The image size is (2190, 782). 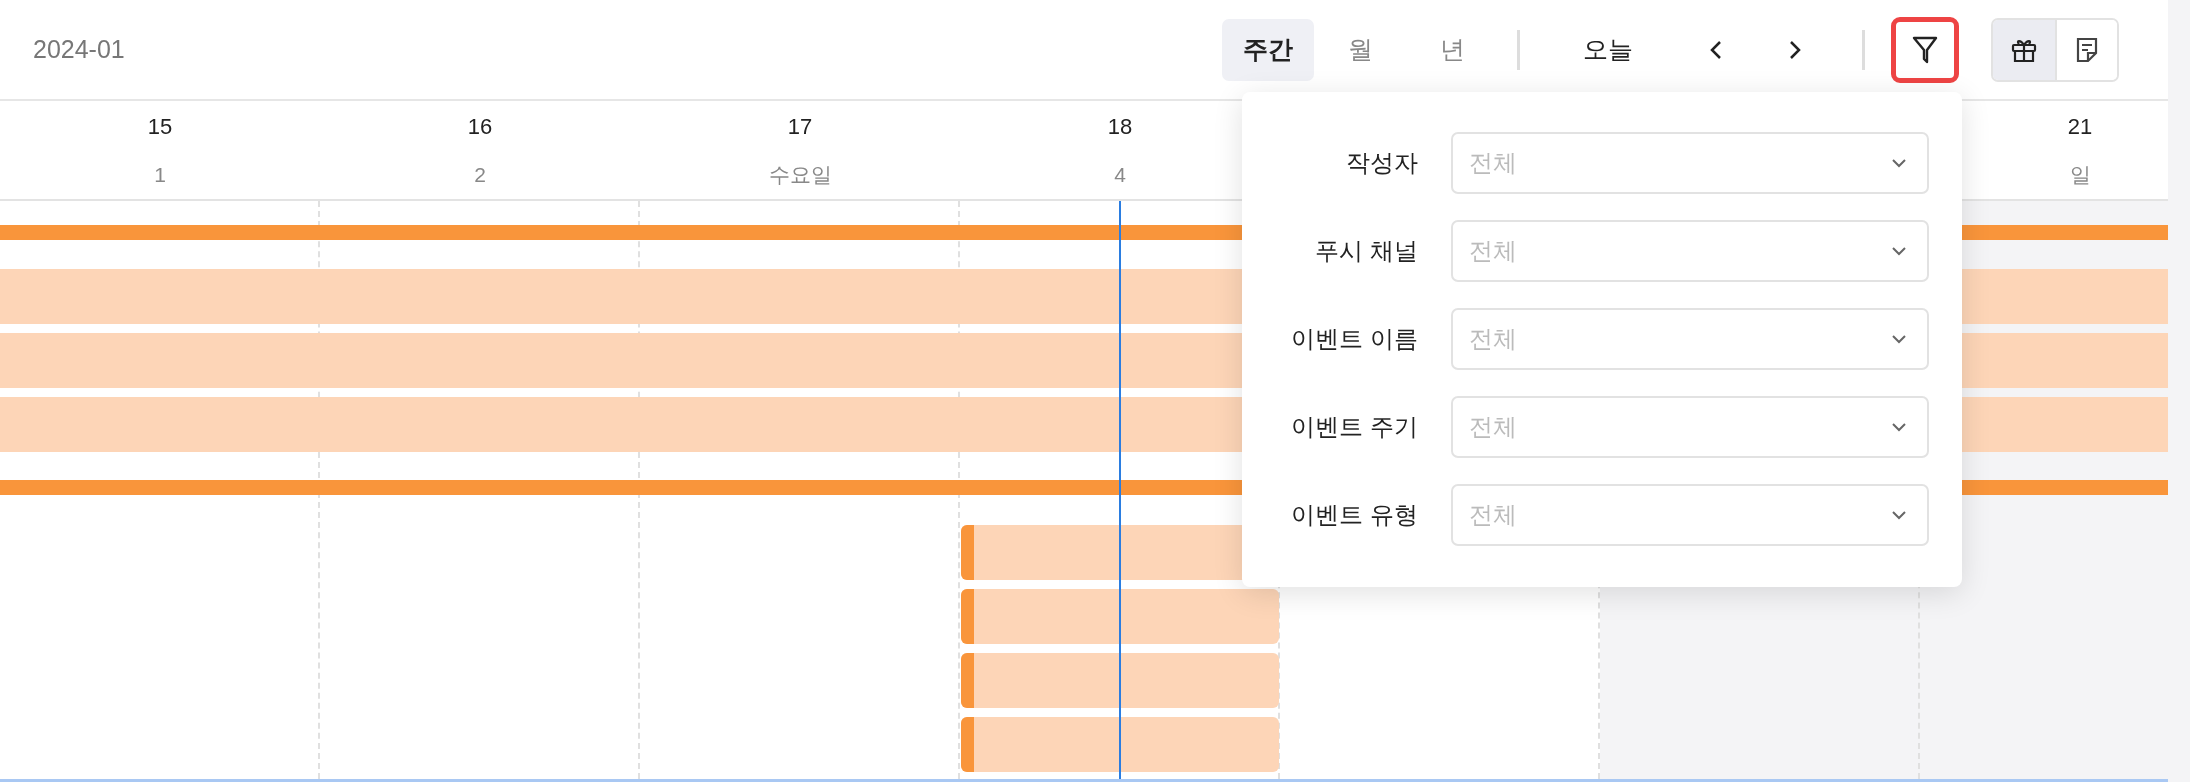 What do you see at coordinates (79, 49) in the screenshot?
I see `period-label: 2024-01` at bounding box center [79, 49].